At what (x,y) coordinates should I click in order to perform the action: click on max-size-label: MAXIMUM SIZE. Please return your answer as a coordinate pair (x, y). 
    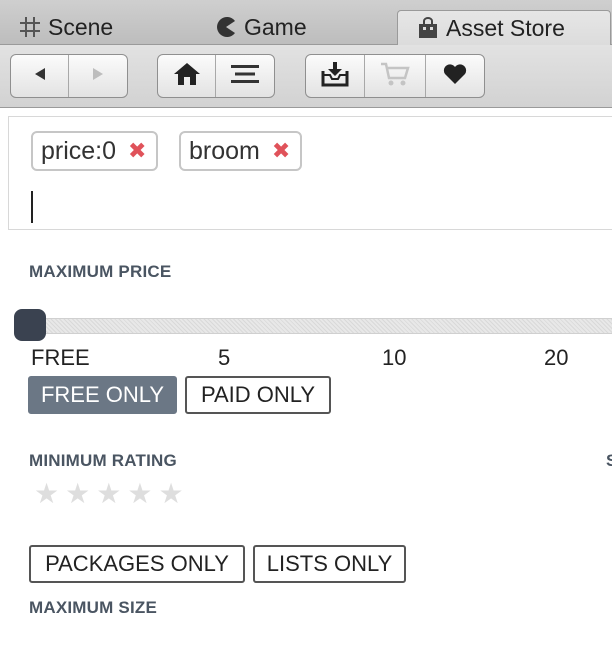
    Looking at the image, I should click on (93, 607).